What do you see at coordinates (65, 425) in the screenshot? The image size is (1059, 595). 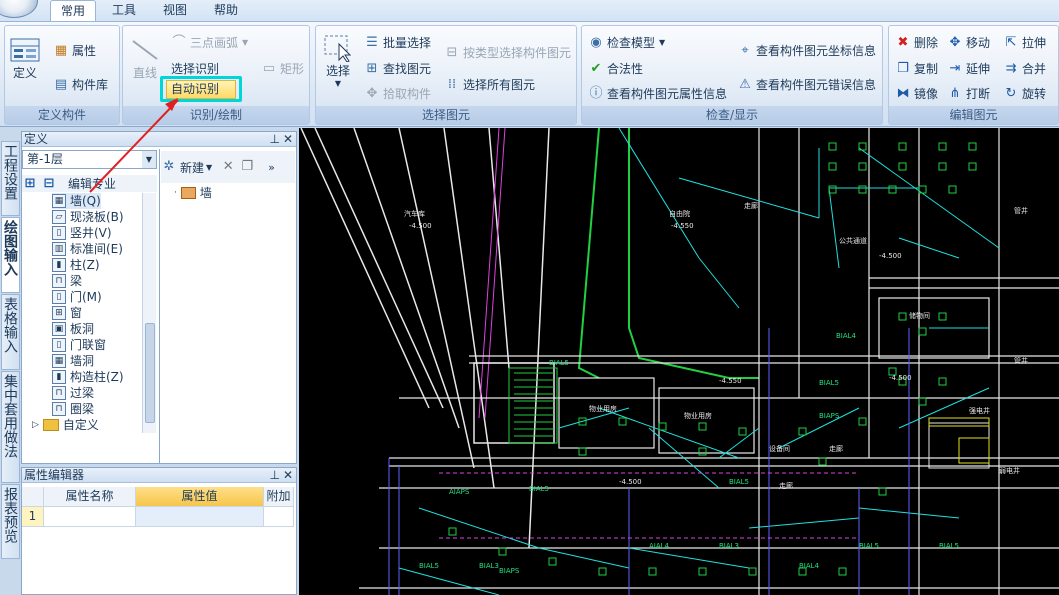 I see `tree-item-custom: ▷ 自定义` at bounding box center [65, 425].